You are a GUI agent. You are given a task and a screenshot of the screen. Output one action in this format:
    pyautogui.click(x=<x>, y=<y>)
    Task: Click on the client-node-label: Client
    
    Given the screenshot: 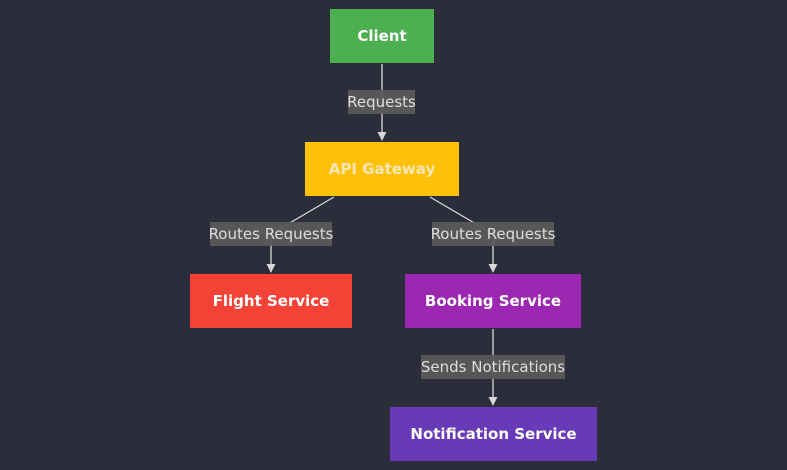 What is the action you would take?
    pyautogui.click(x=382, y=36)
    